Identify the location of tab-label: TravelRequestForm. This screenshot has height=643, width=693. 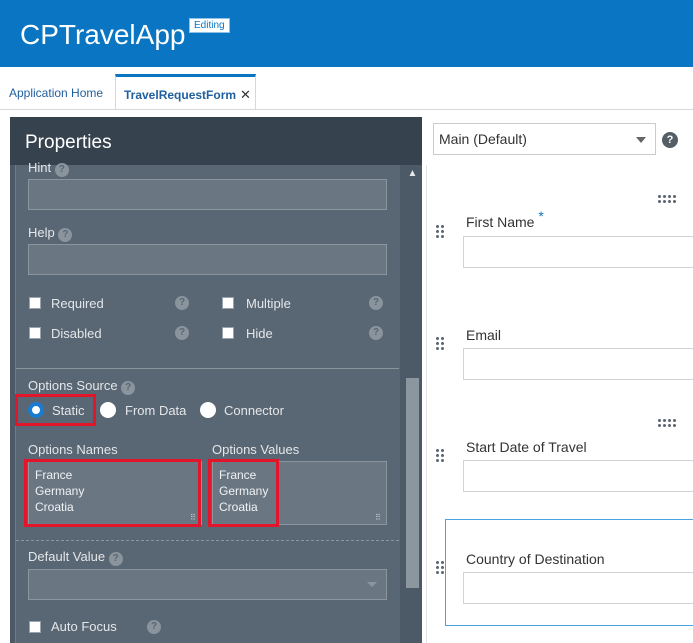
(180, 95).